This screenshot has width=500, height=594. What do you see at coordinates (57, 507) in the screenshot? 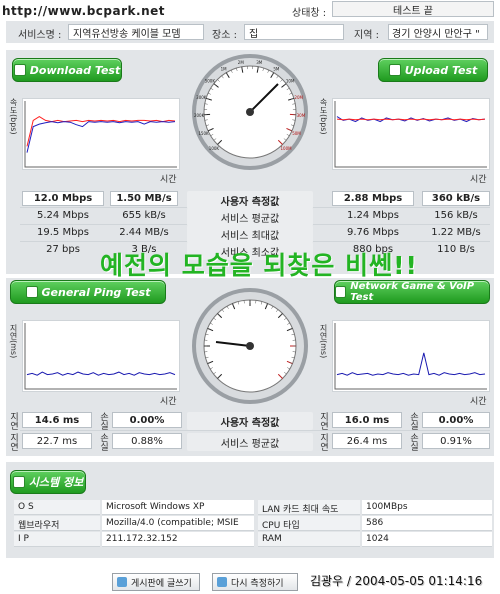
I see `system-cell-0-k1: O S` at bounding box center [57, 507].